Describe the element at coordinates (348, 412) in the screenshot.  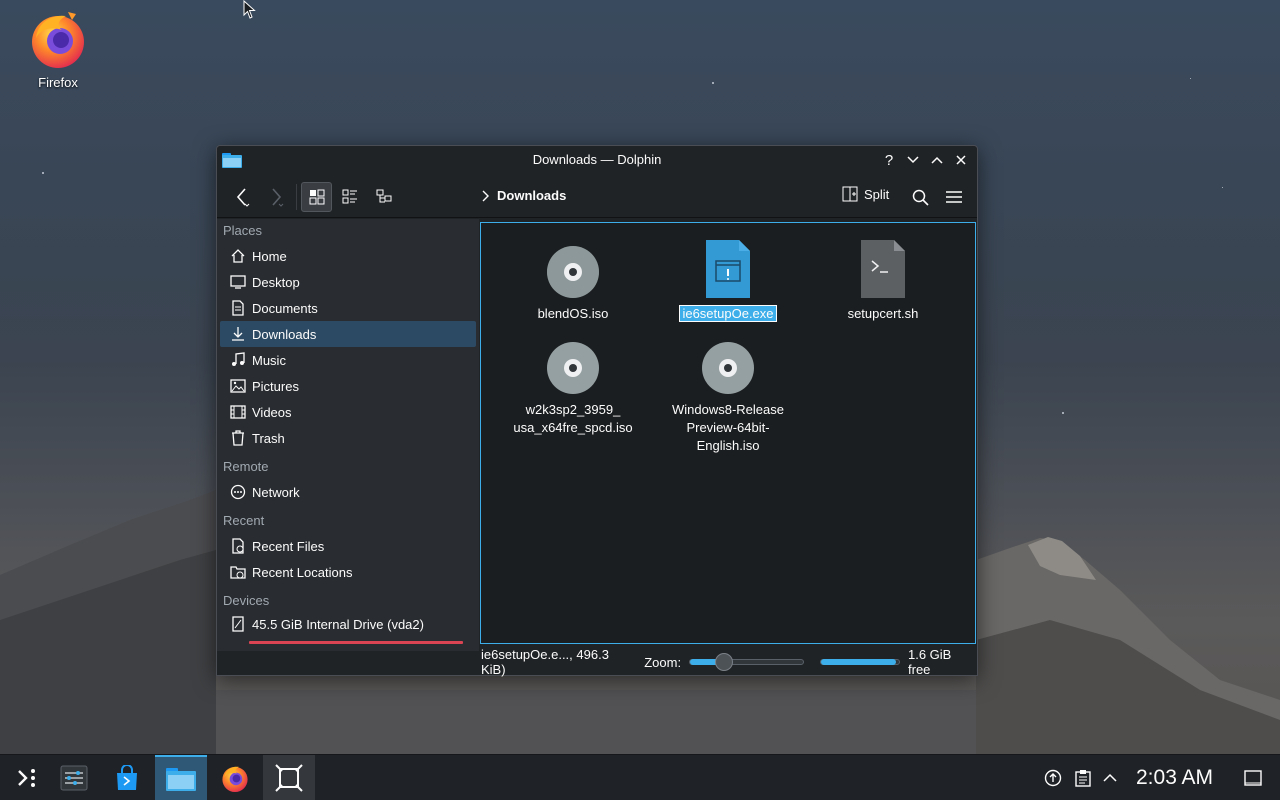
I see `sidebar-item-videos: Videos` at that location.